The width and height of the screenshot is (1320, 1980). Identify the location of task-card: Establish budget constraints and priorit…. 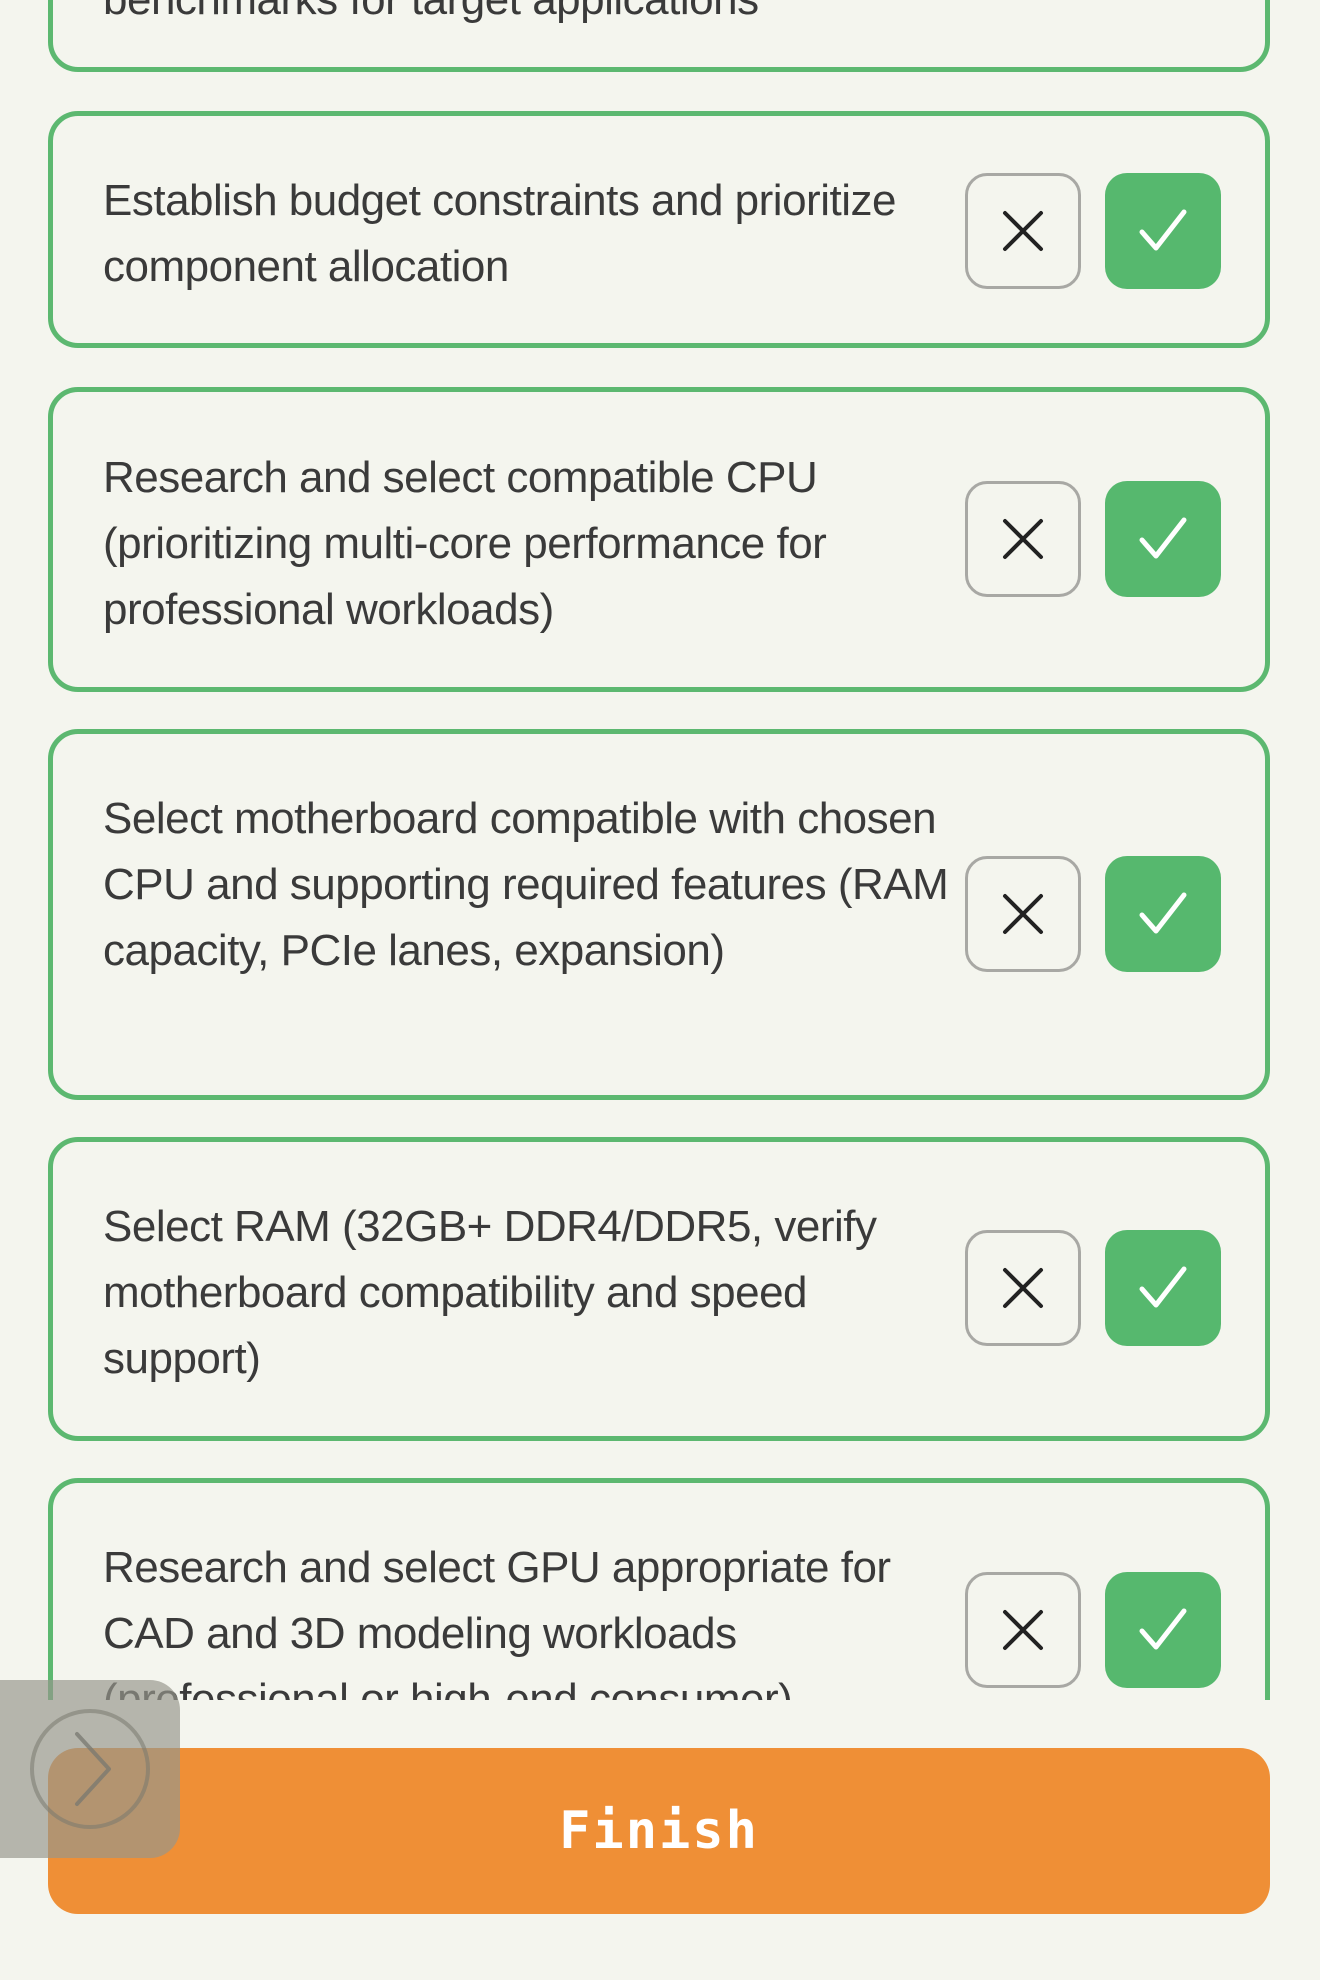
(659, 229).